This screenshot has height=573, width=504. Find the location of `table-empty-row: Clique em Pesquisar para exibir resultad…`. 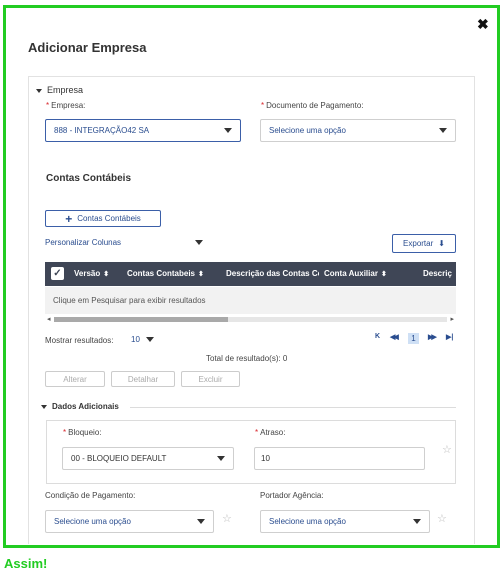

table-empty-row: Clique em Pesquisar para exibir resultad… is located at coordinates (250, 300).